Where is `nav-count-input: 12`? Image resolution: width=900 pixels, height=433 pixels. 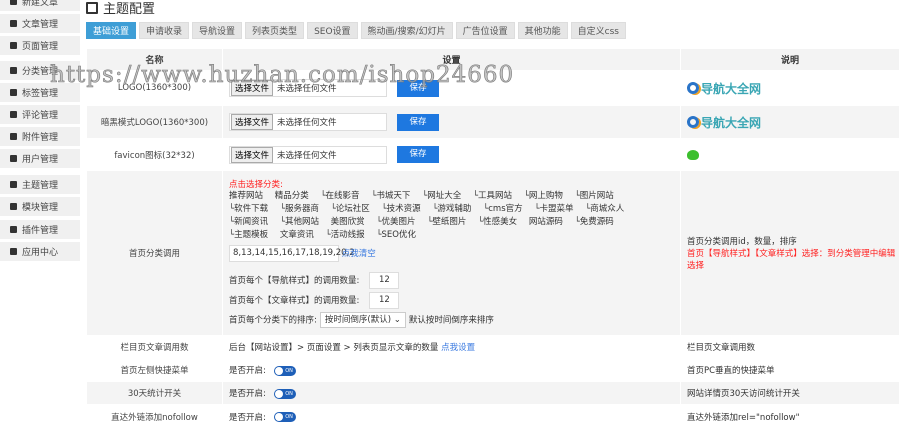 nav-count-input: 12 is located at coordinates (384, 280).